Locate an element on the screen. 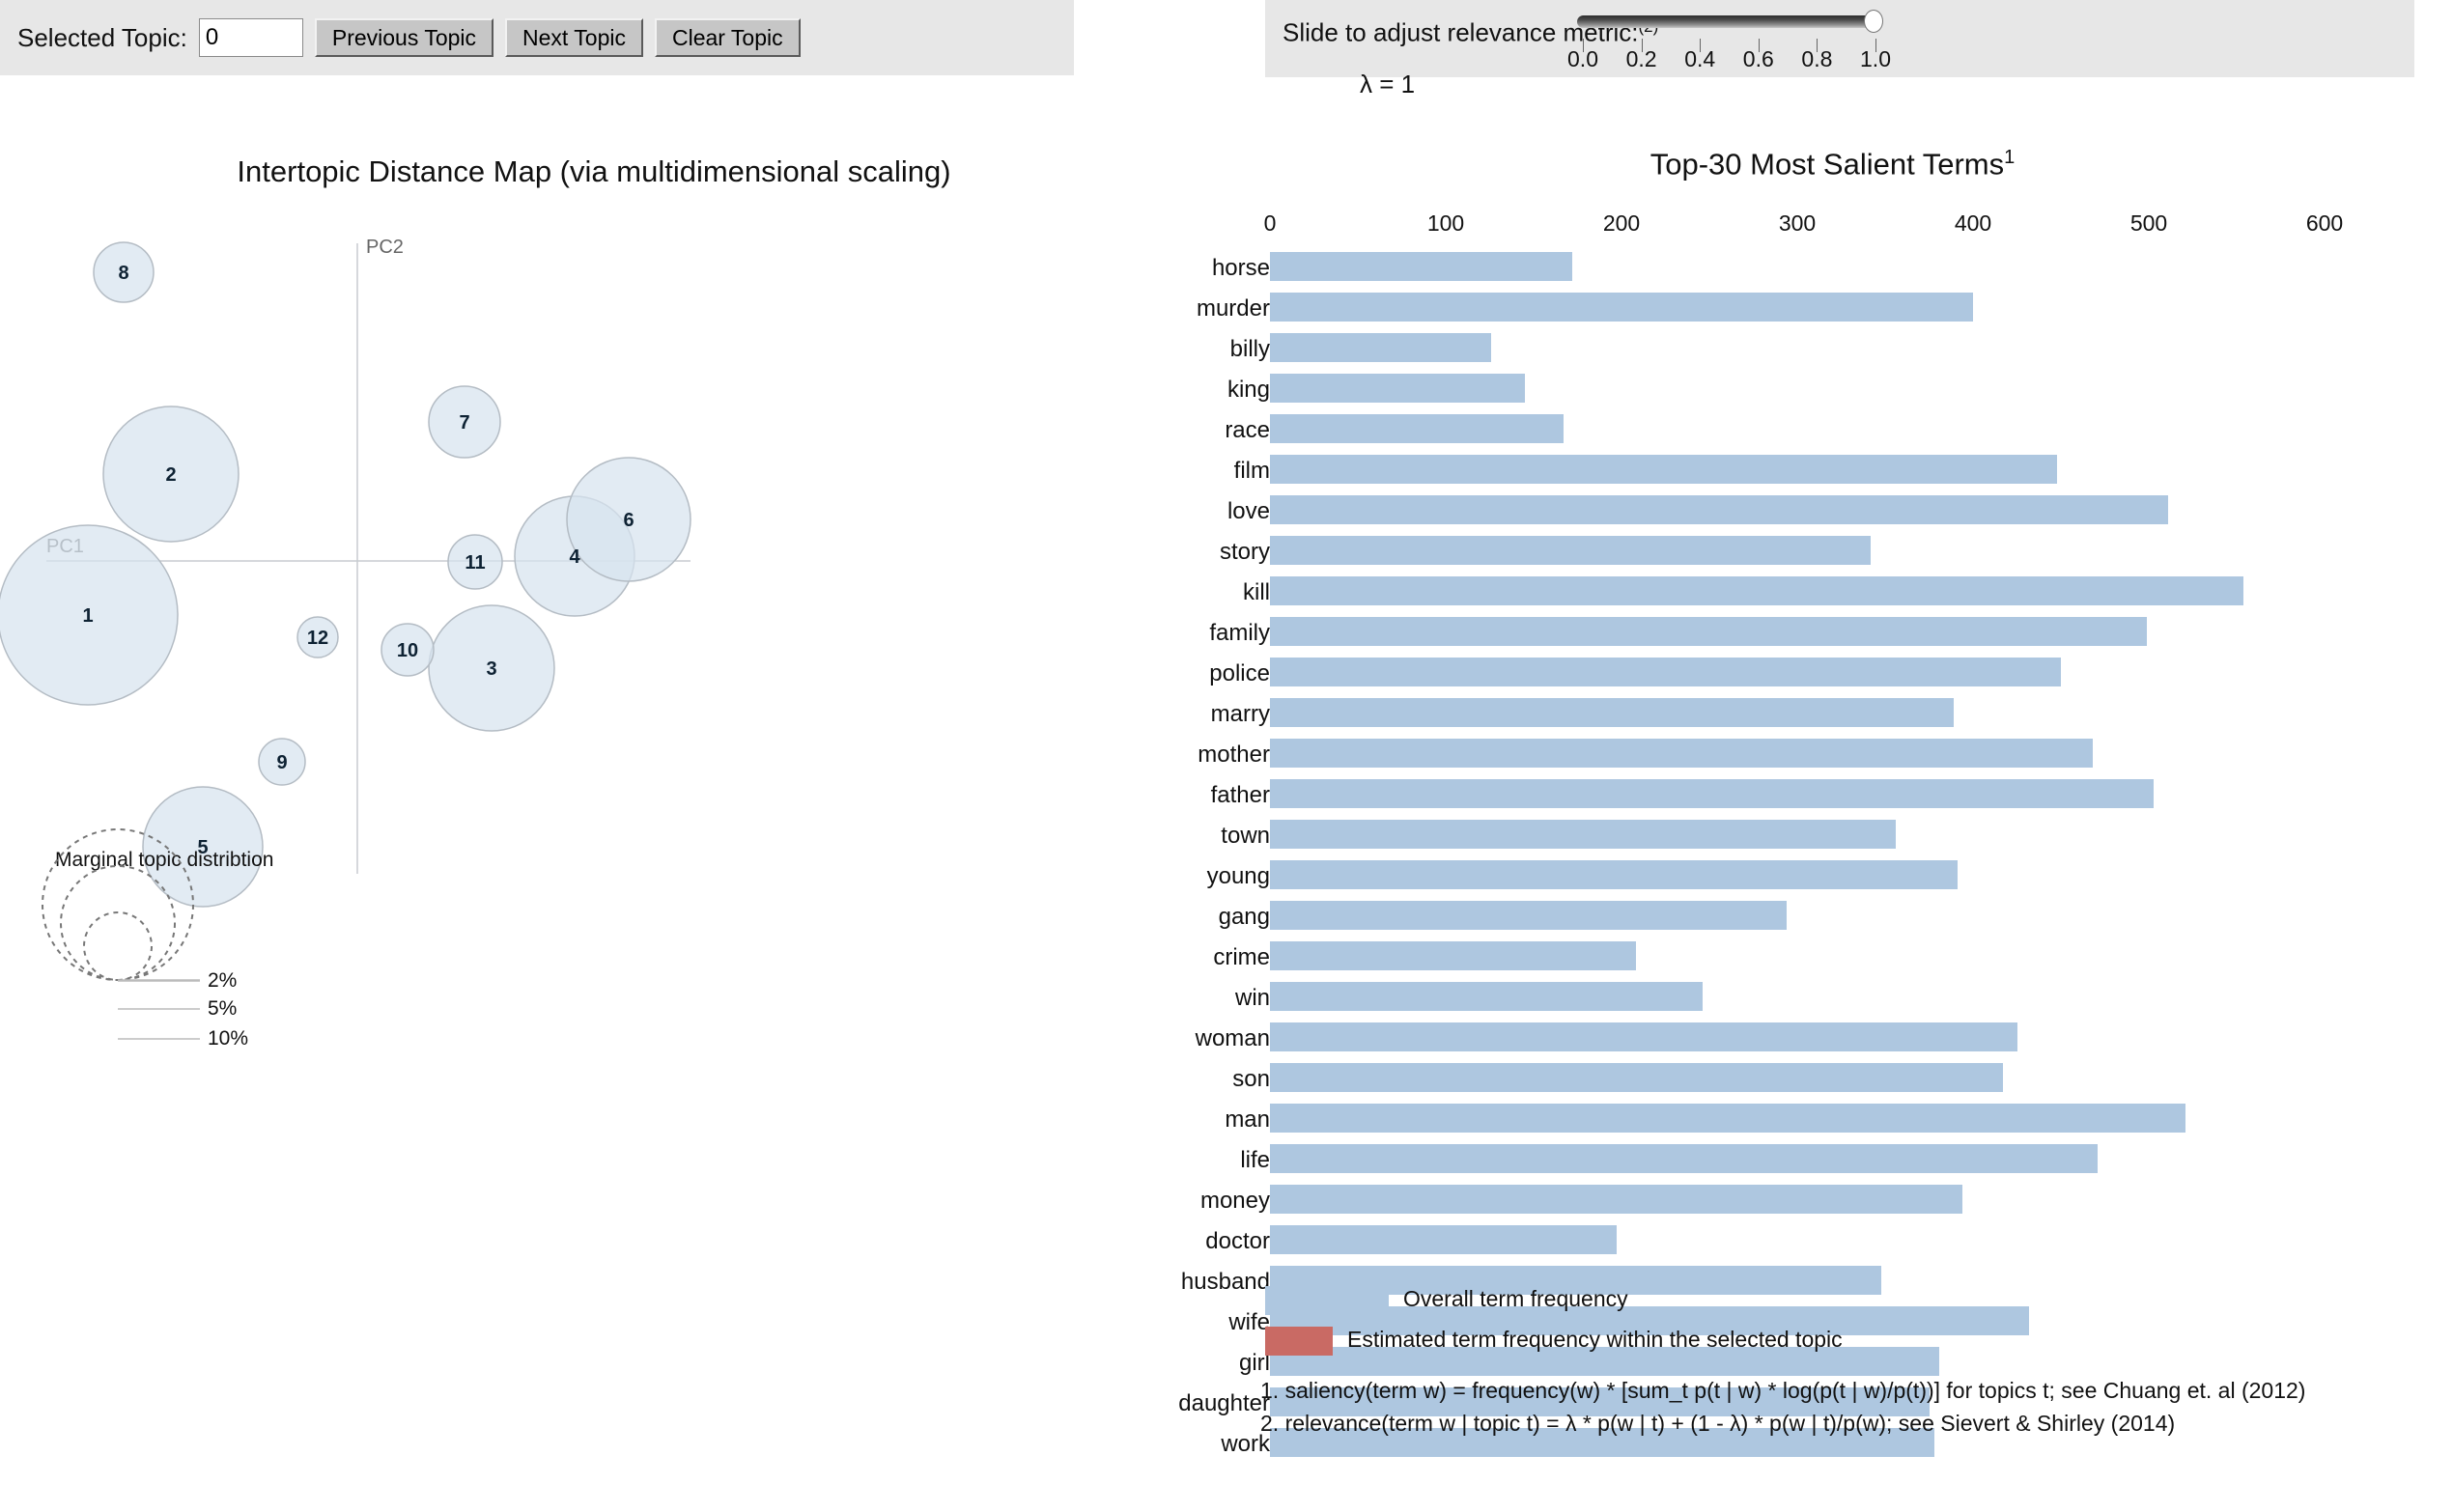 This screenshot has height=1512, width=2453. bar-term-label: race is located at coordinates (1173, 431).